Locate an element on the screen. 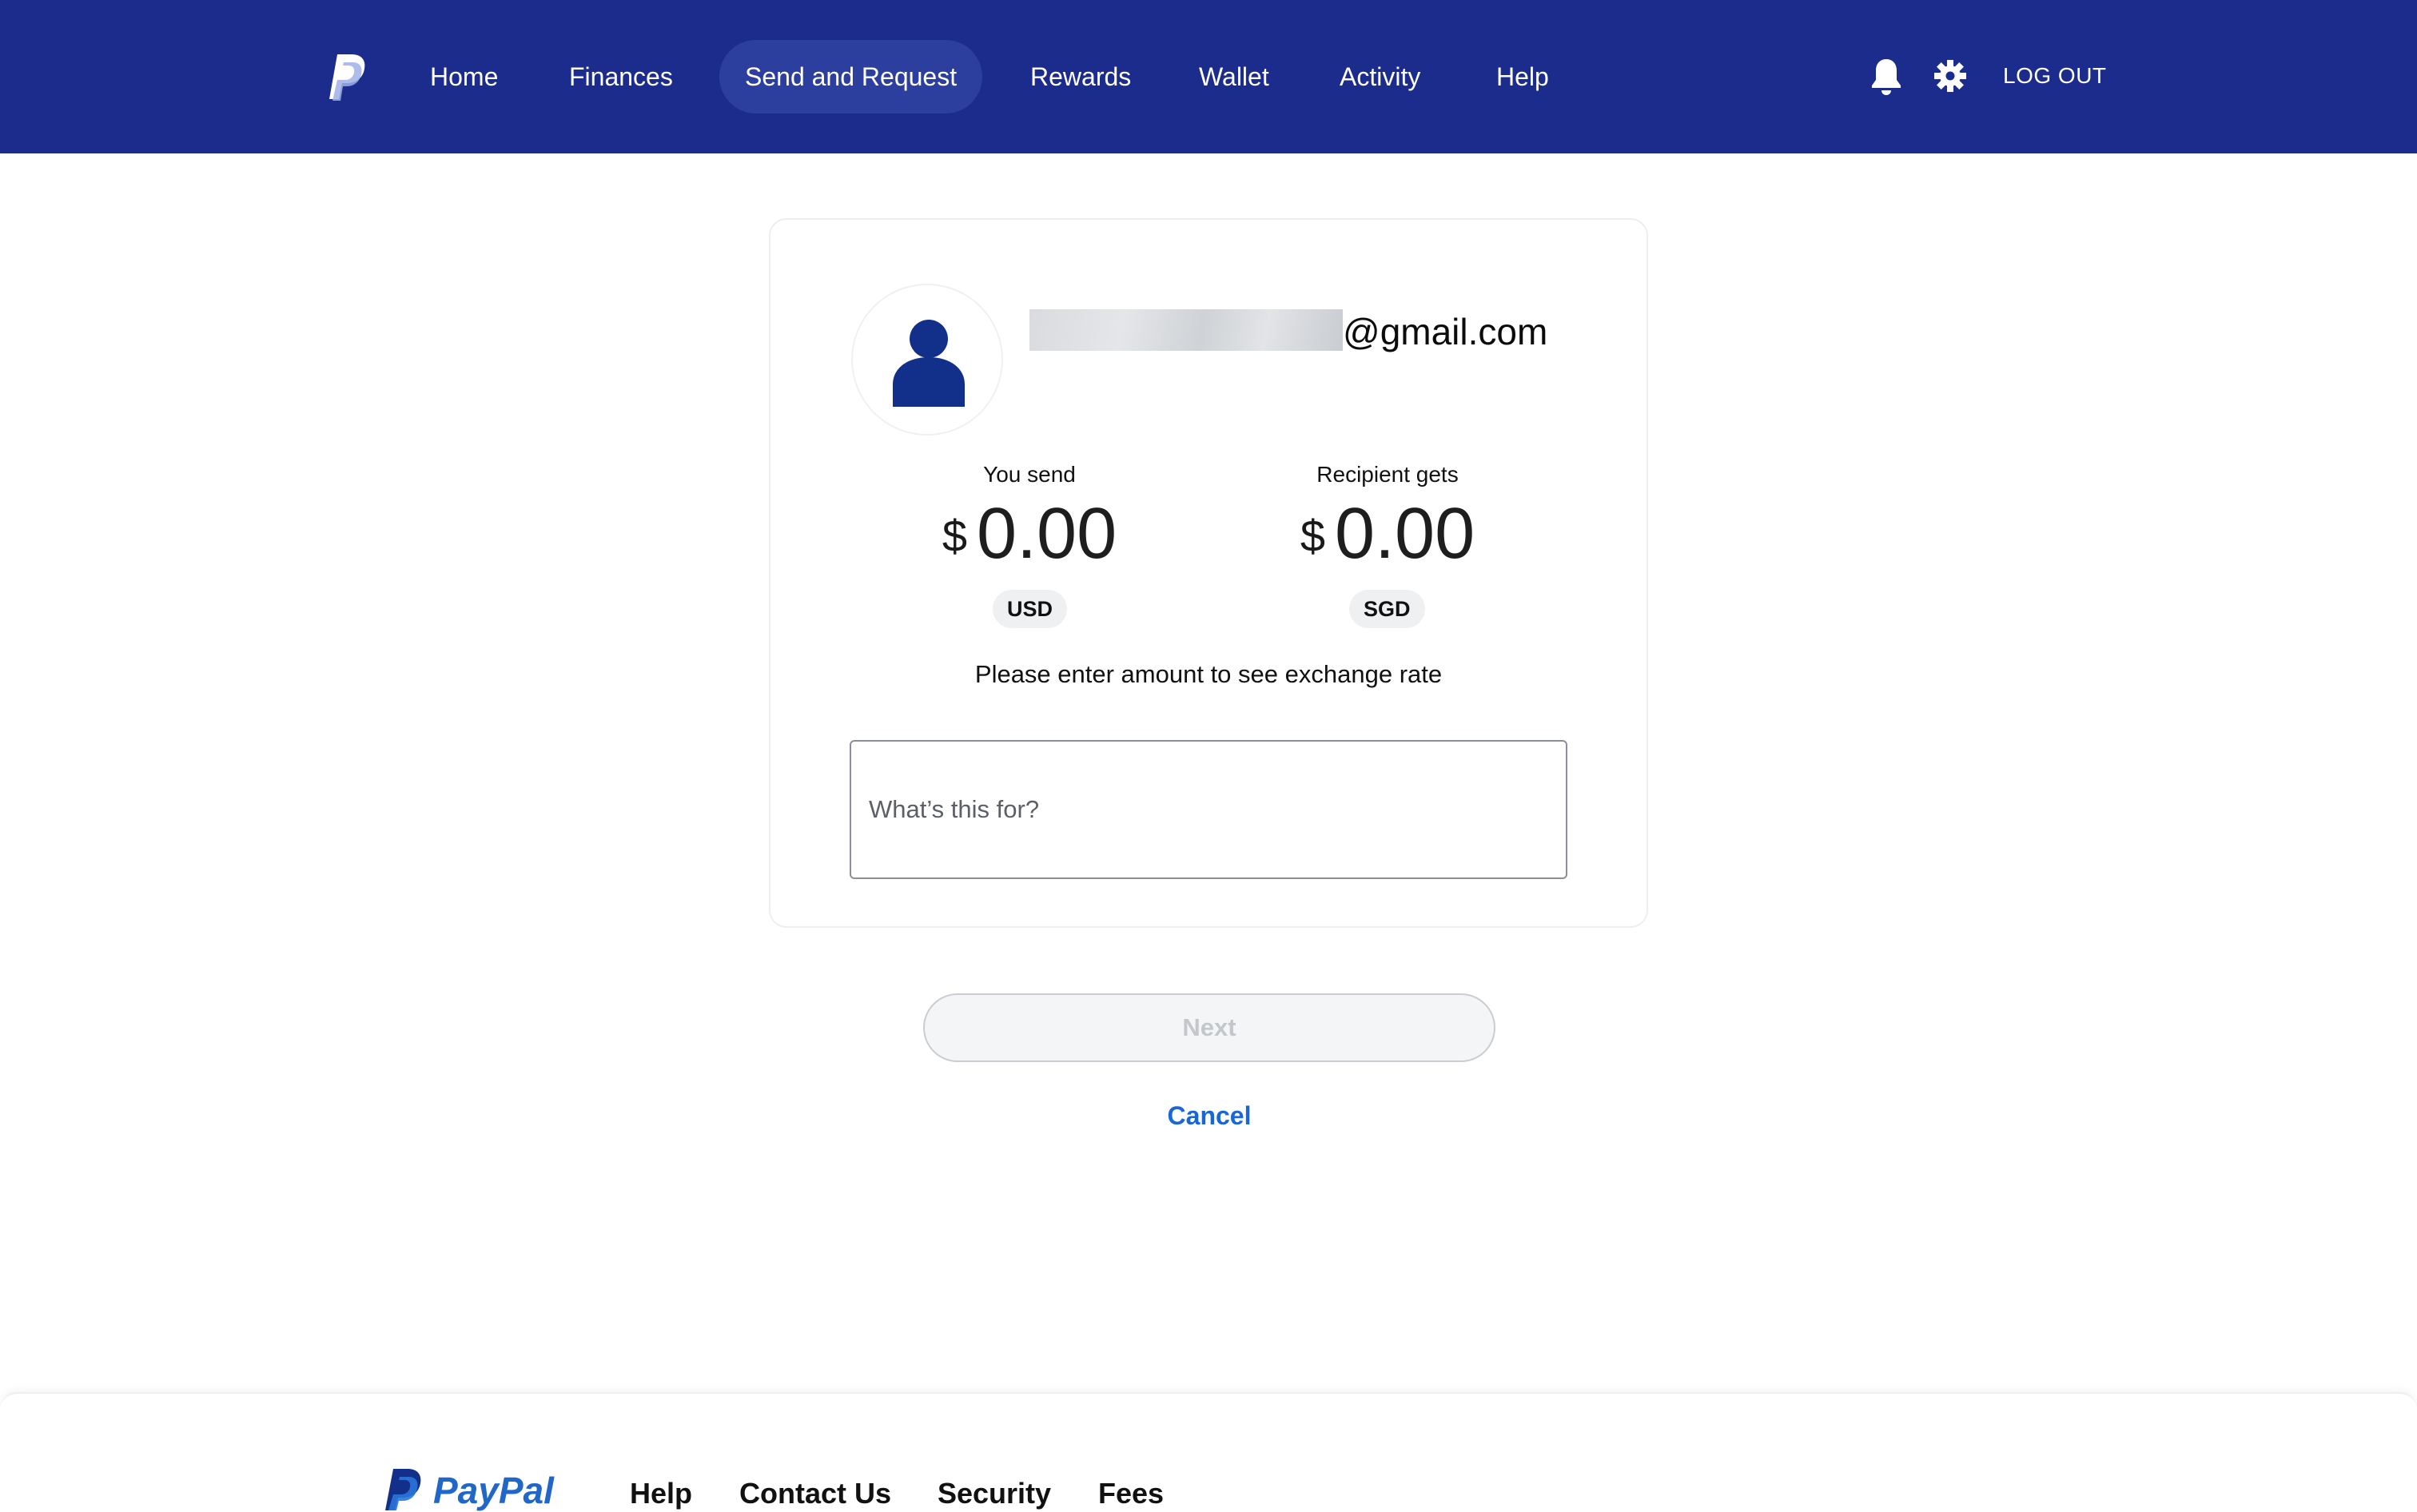 The height and width of the screenshot is (1512, 2417). paypal-footer-logo-icon is located at coordinates (402, 1488).